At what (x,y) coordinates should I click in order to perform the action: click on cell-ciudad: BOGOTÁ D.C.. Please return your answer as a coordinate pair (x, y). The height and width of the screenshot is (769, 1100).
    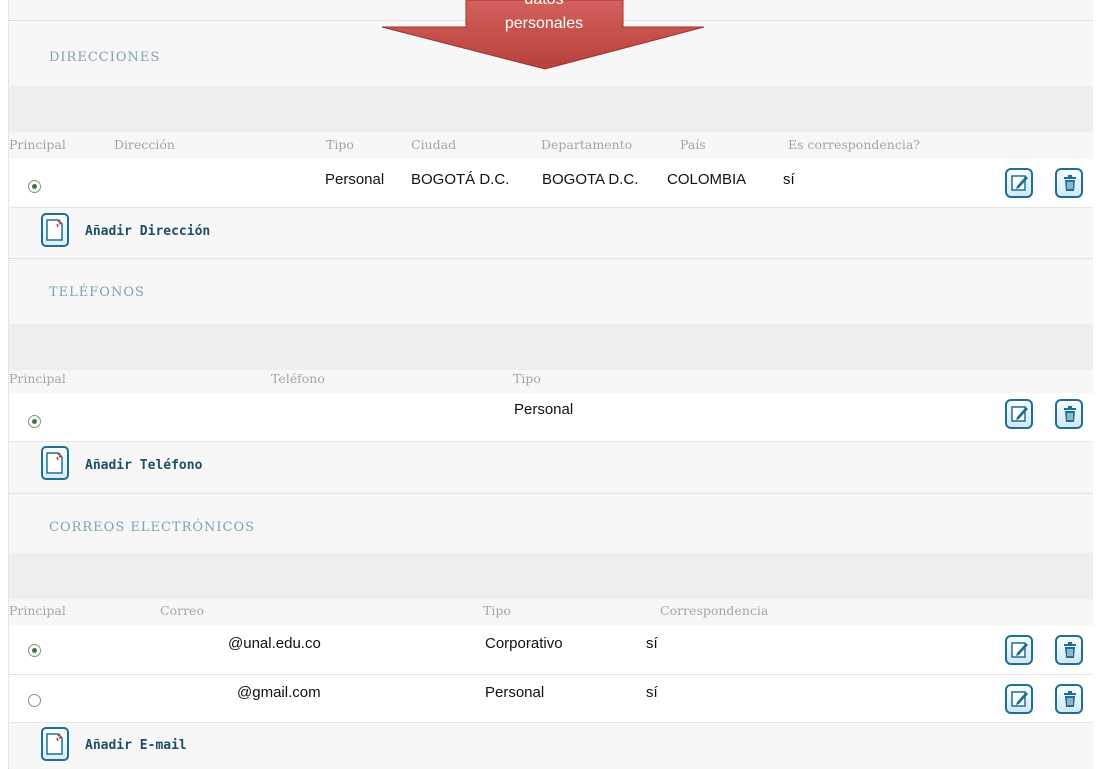
    Looking at the image, I should click on (460, 179).